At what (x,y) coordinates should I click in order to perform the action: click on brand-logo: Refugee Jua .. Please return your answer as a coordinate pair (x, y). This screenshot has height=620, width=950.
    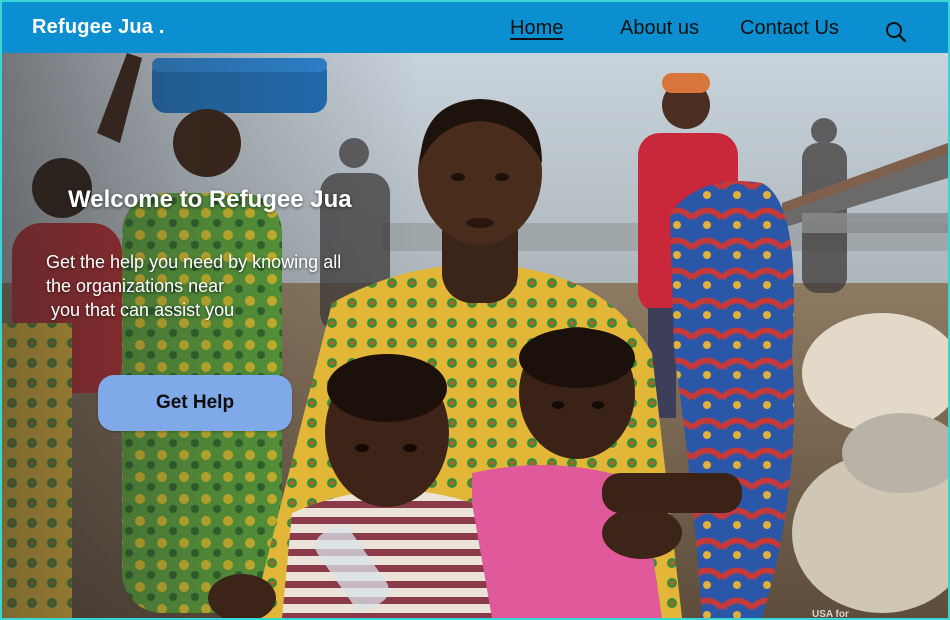
    Looking at the image, I should click on (98, 27).